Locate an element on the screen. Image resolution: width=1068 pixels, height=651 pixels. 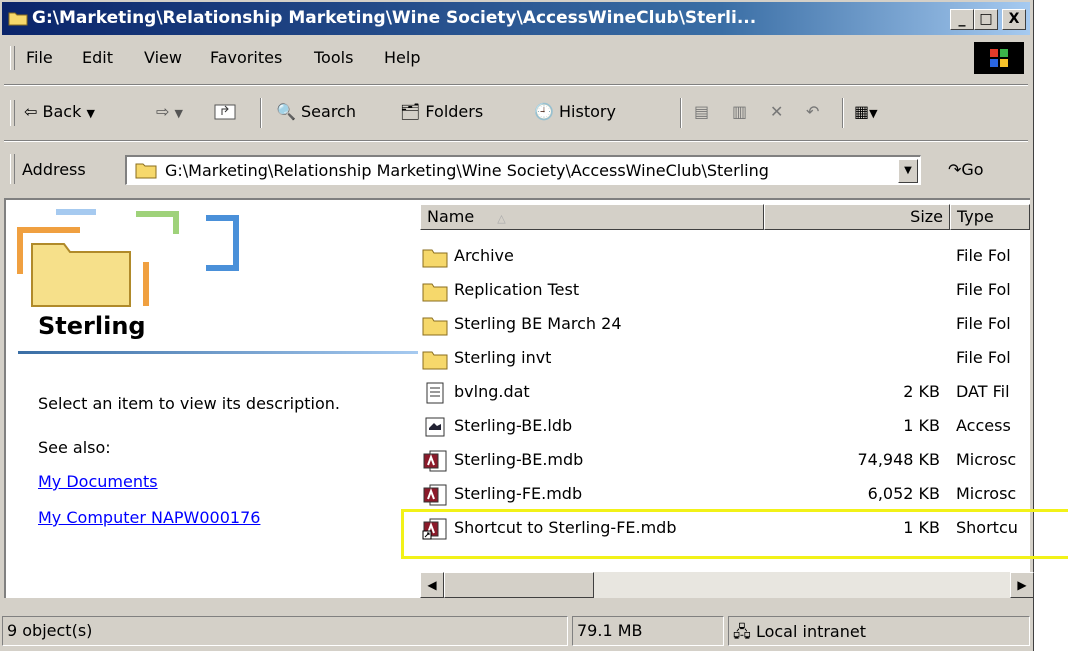
up-folder-button is located at coordinates (225, 113).